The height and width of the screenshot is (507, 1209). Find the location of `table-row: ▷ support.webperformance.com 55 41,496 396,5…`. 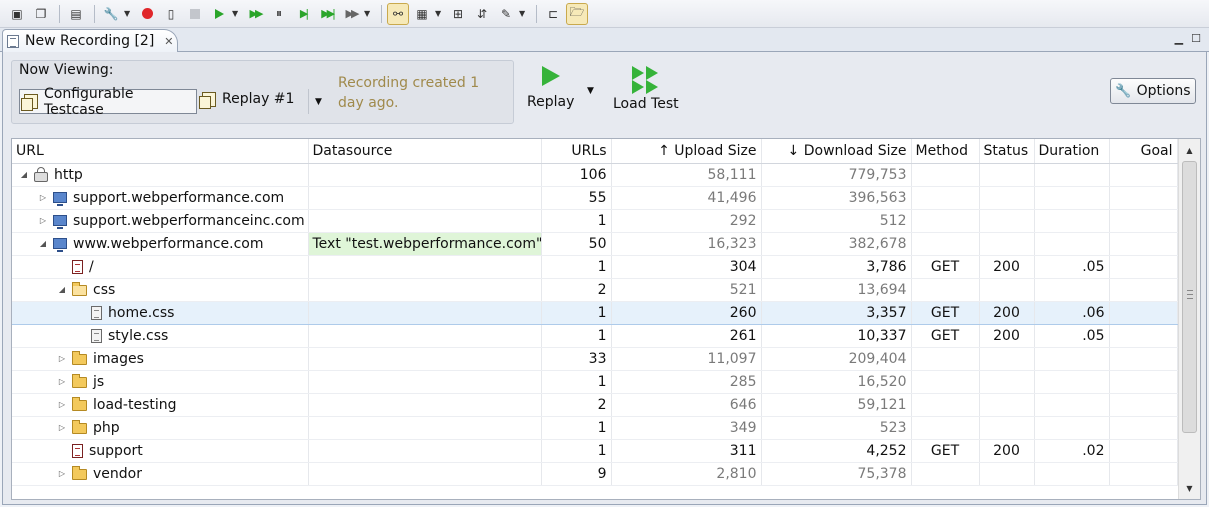

table-row: ▷ support.webperformance.com 55 41,496 396,5… is located at coordinates (595, 198).